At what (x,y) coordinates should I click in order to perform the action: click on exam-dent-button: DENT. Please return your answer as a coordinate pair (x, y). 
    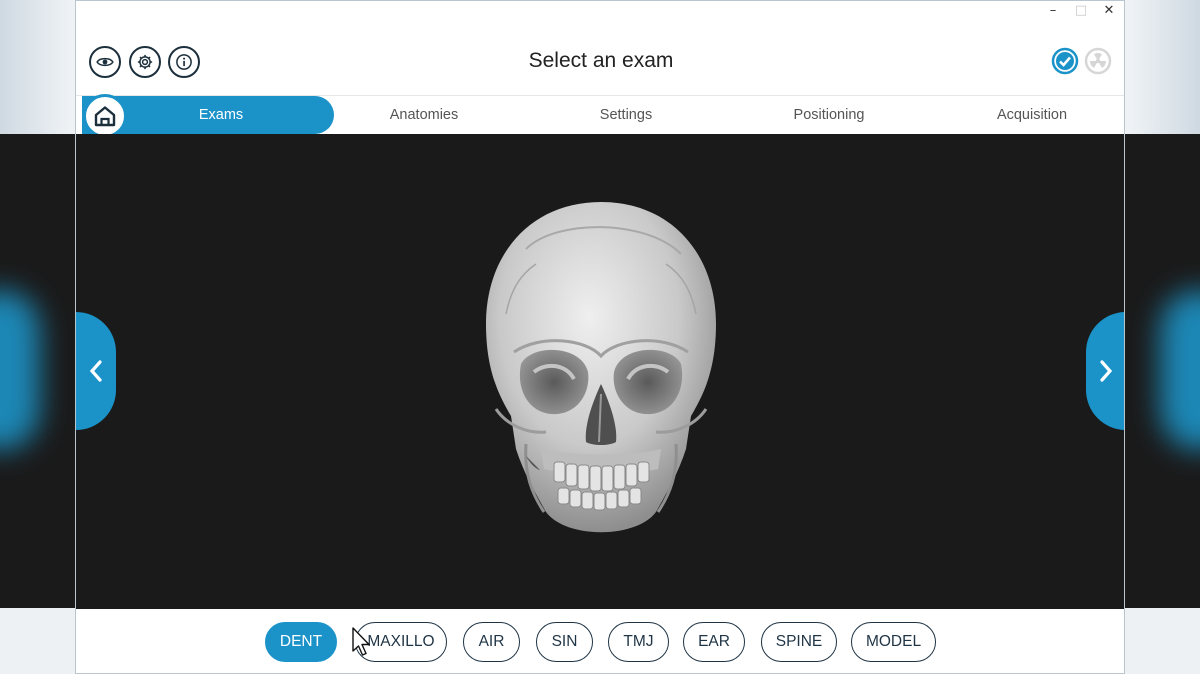
    Looking at the image, I should click on (301, 642).